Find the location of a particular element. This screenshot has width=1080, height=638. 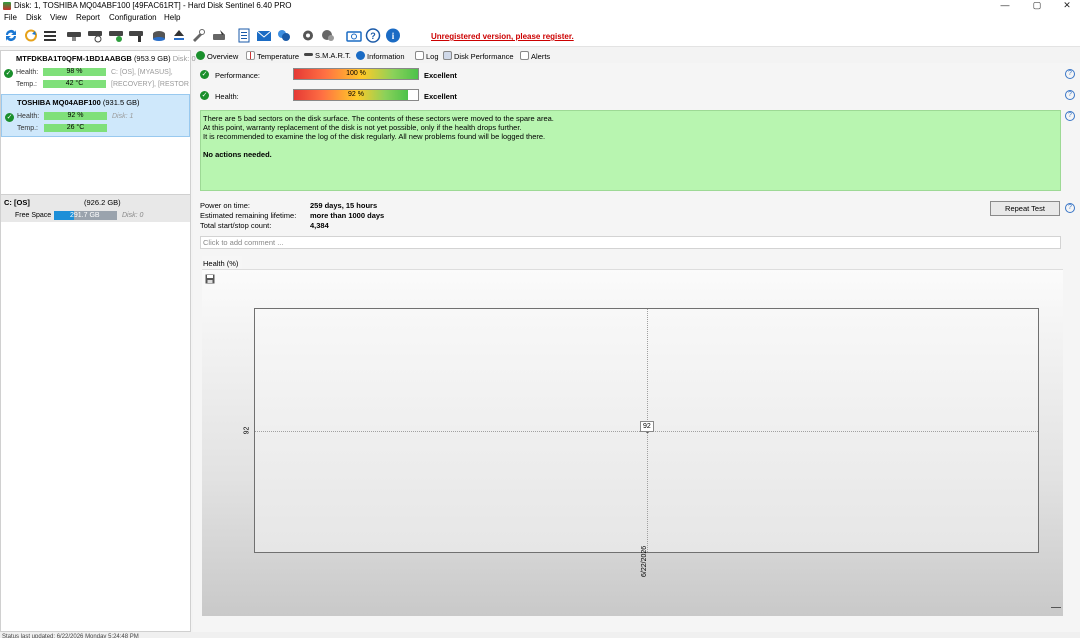

message-action: No actions needed. is located at coordinates (237, 154).